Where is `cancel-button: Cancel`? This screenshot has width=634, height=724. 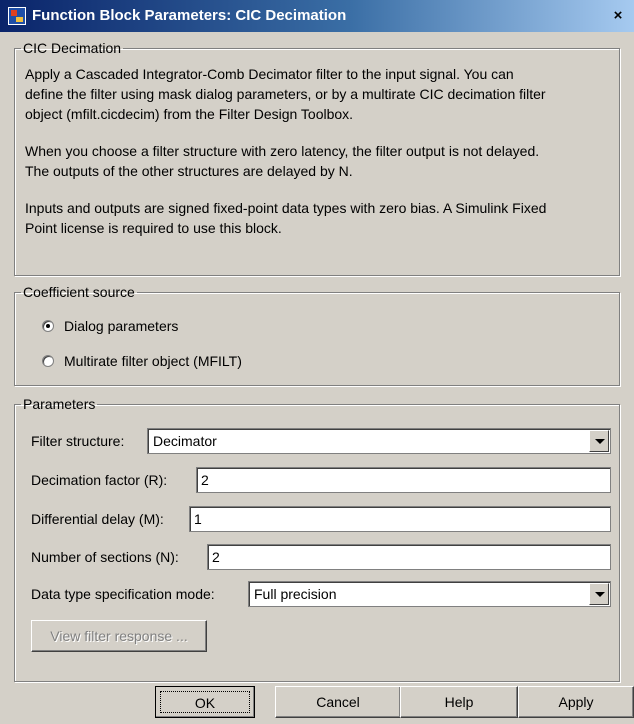 cancel-button: Cancel is located at coordinates (338, 702).